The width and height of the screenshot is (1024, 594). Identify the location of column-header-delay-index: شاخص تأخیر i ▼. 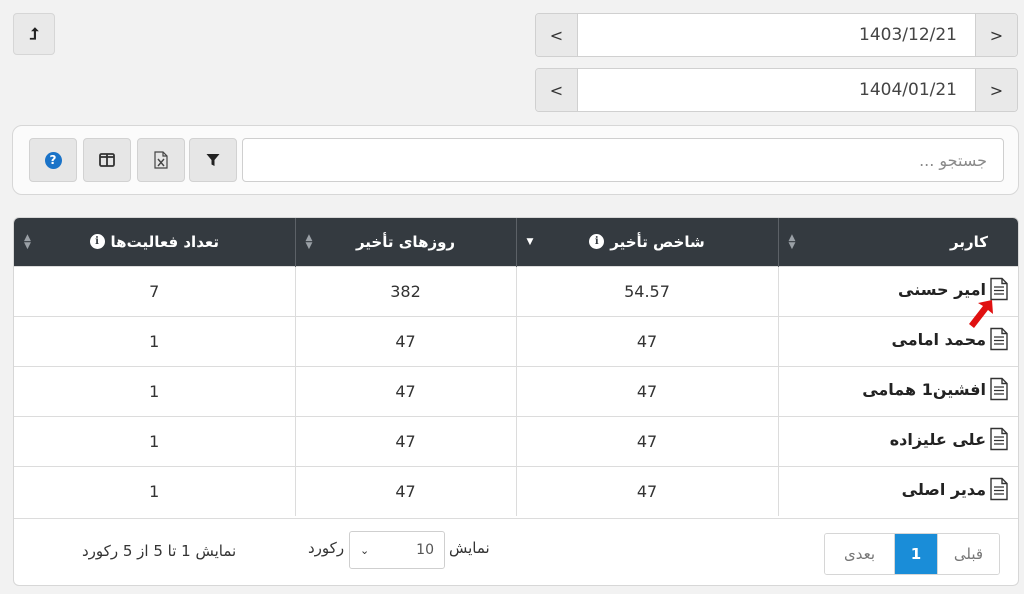
(646, 242).